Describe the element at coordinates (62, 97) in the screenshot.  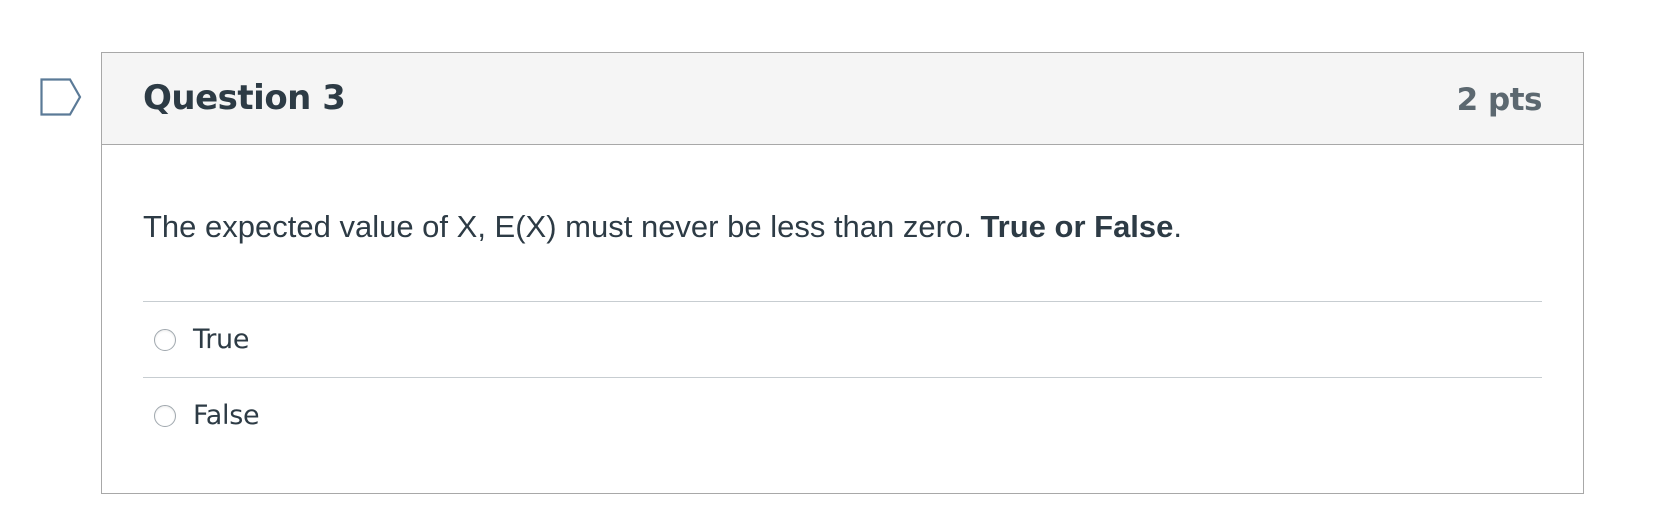
I see `flag-question-icon` at that location.